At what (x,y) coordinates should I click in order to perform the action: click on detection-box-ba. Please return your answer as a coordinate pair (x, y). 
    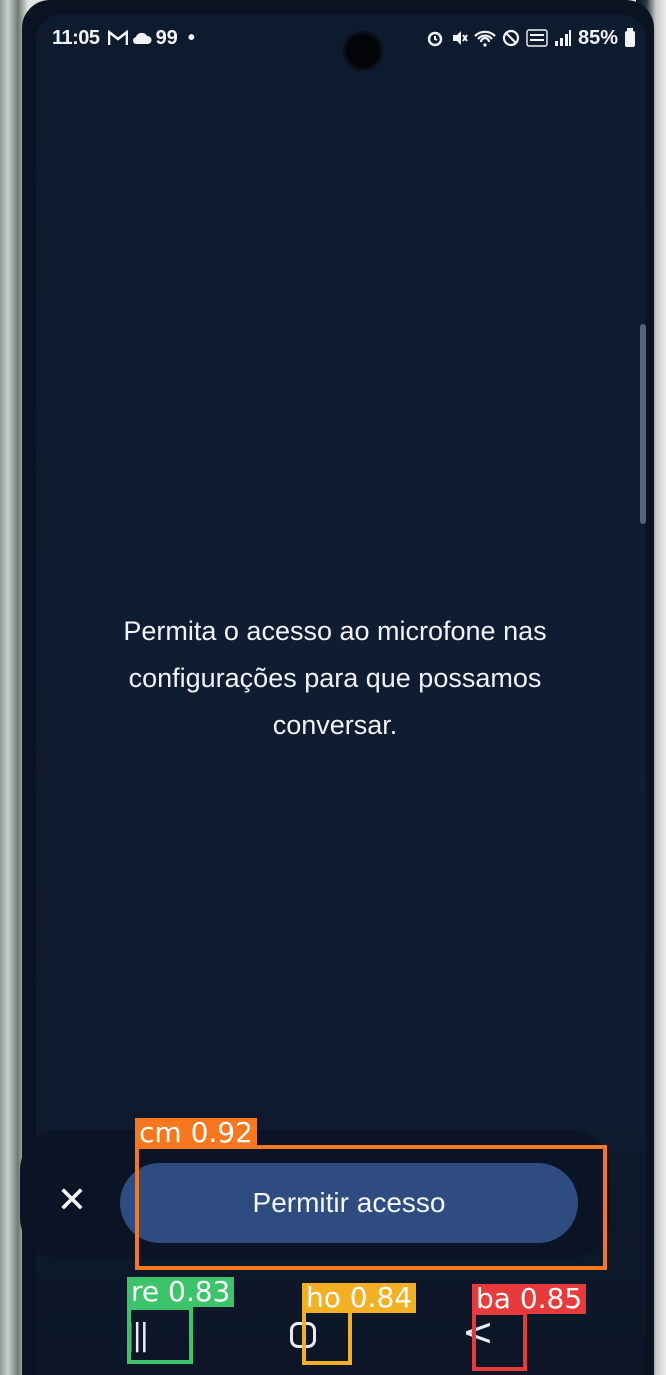
    Looking at the image, I should click on (499, 1341).